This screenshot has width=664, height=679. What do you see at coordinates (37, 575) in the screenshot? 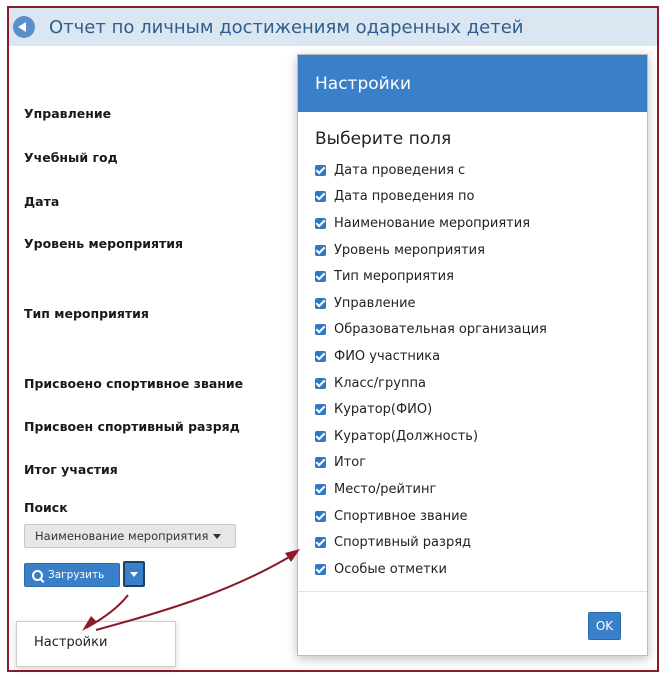
I see `search-icon` at bounding box center [37, 575].